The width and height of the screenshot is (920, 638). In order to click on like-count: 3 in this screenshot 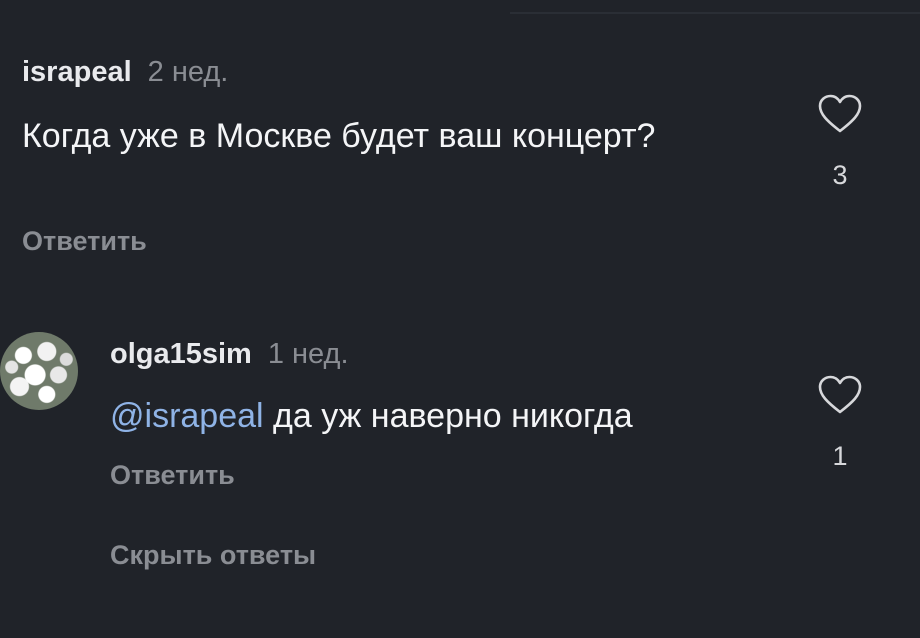, I will do `click(840, 175)`.